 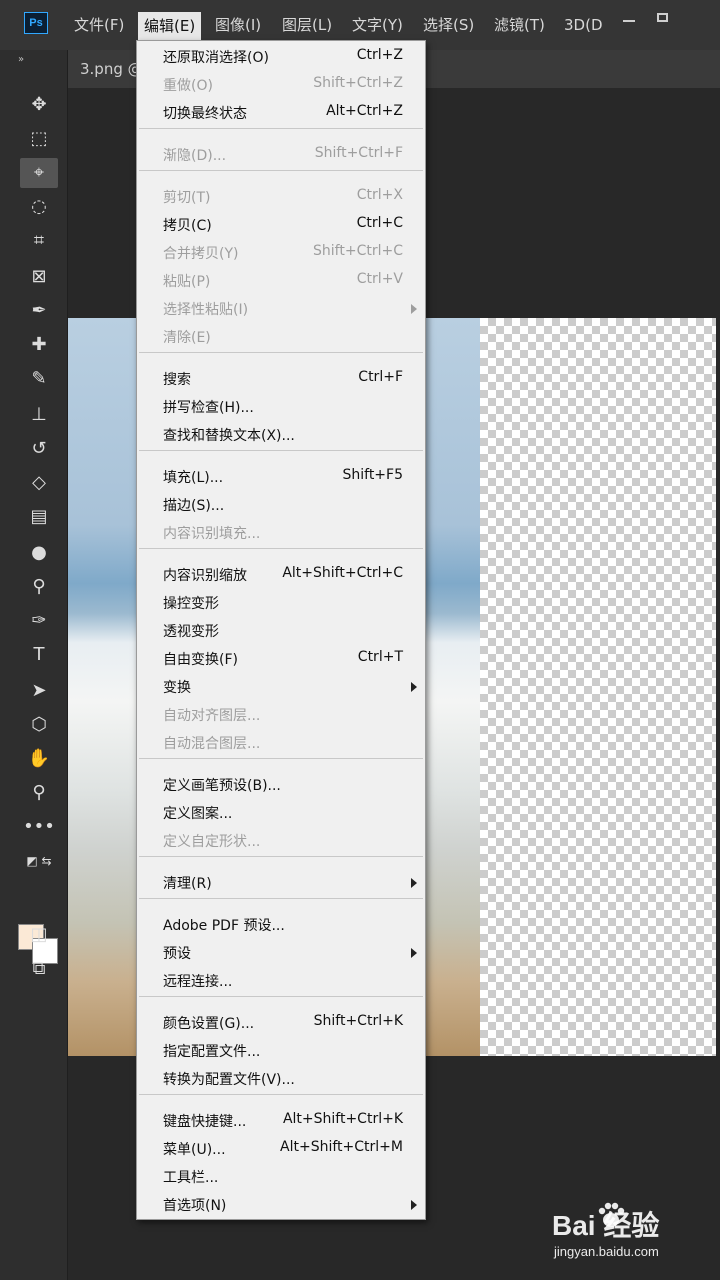 I want to click on submenu-arrow-icon, so click(x=414, y=883).